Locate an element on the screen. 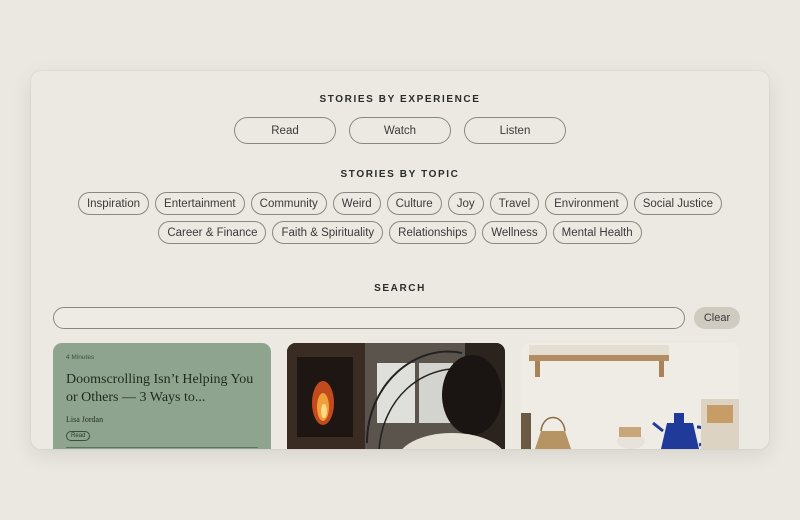 This screenshot has height=520, width=800. clear-button: Clear is located at coordinates (717, 318).